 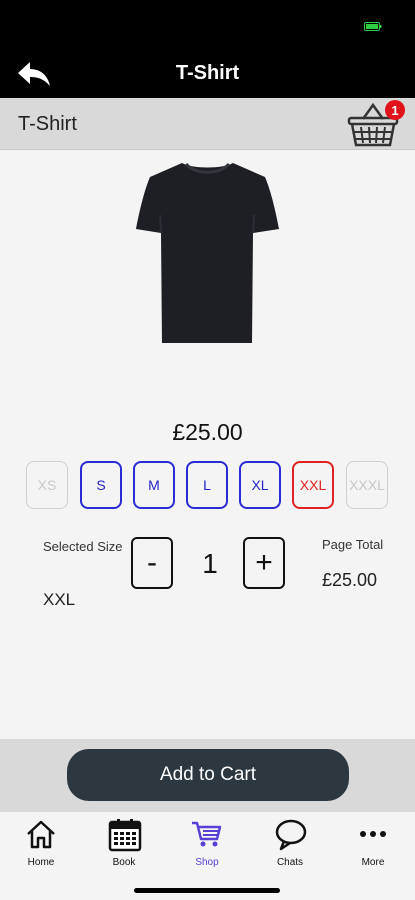 I want to click on tab-shop: Shop, so click(x=207, y=843).